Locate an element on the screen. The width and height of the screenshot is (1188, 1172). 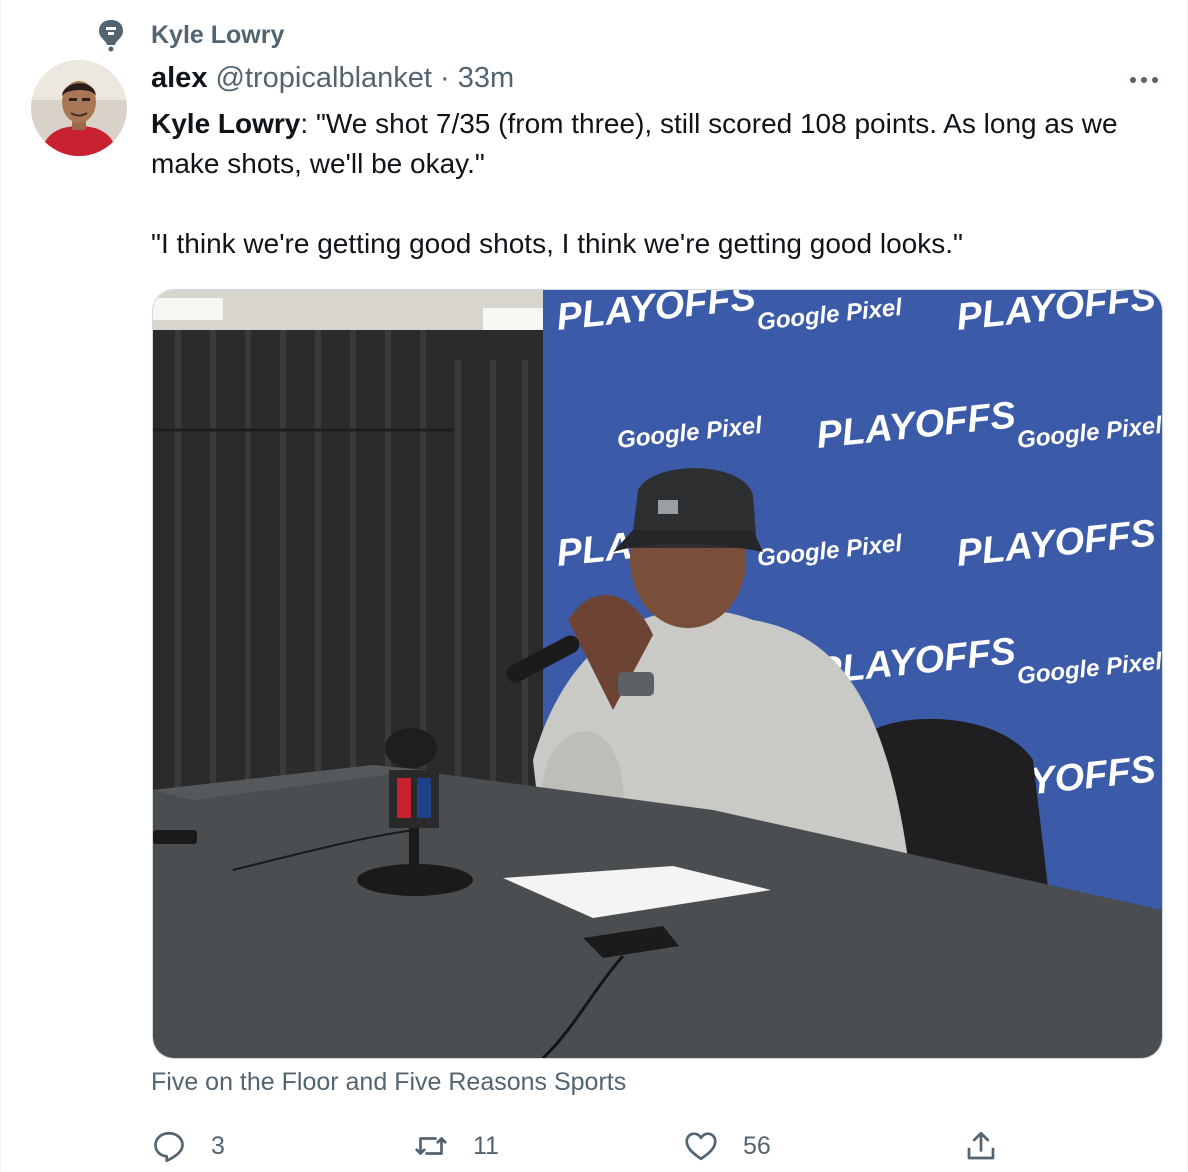
reply-button: 3 is located at coordinates (188, 1146).